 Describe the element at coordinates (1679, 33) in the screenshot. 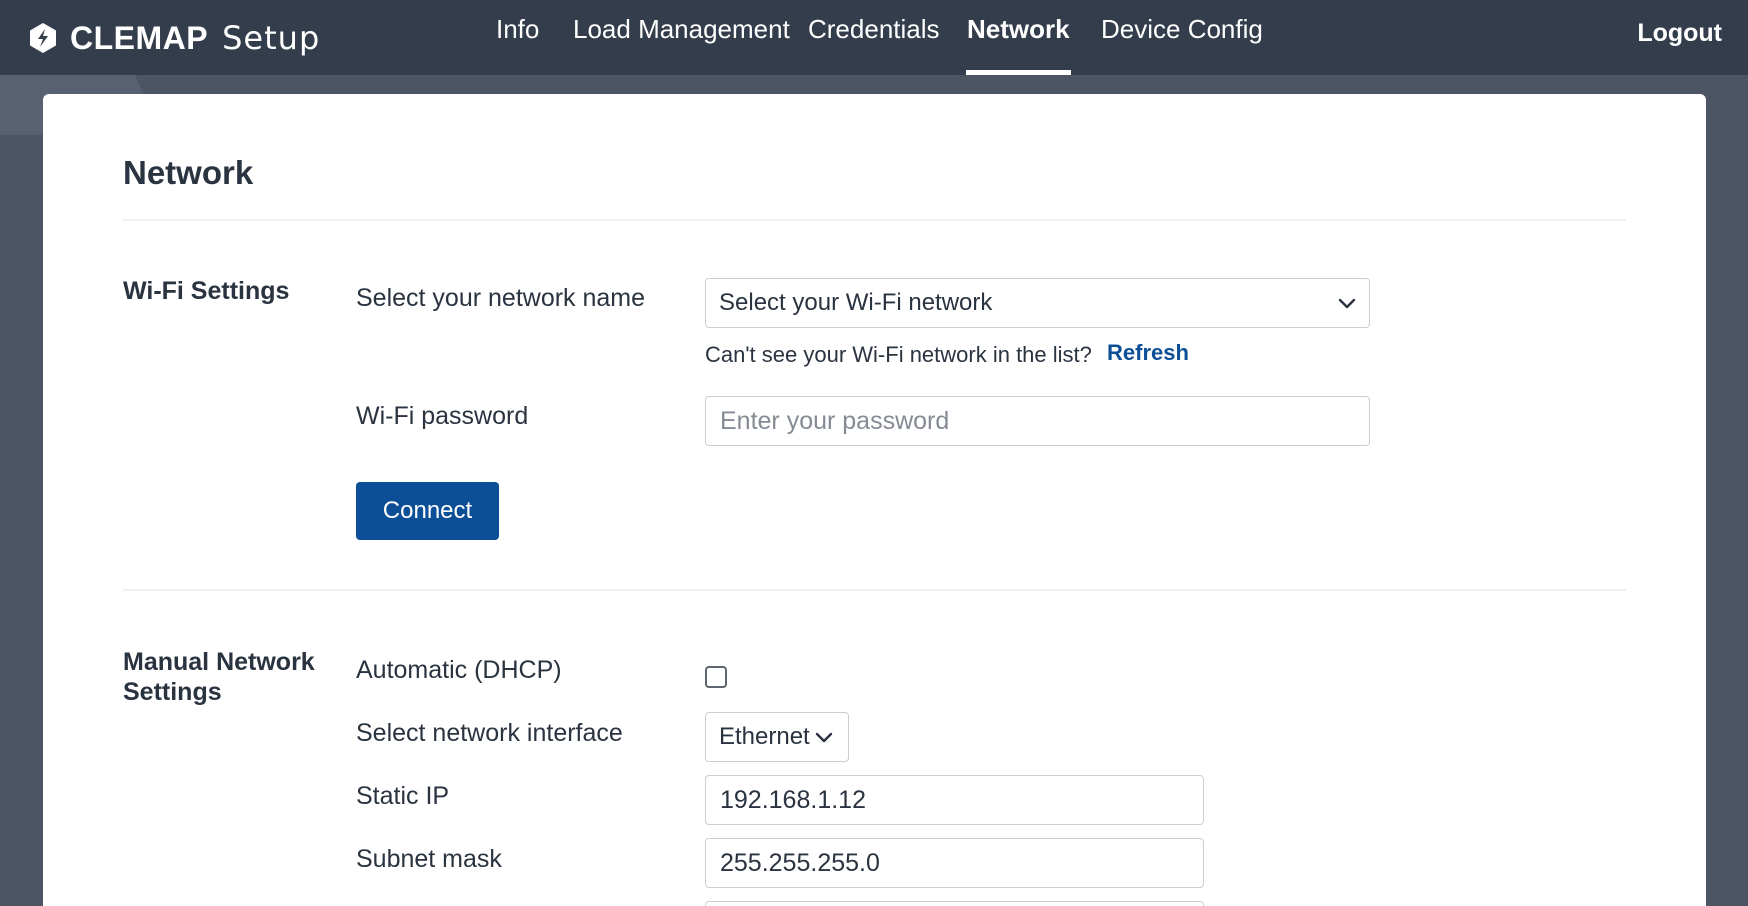

I see `logout-link: Logout` at that location.